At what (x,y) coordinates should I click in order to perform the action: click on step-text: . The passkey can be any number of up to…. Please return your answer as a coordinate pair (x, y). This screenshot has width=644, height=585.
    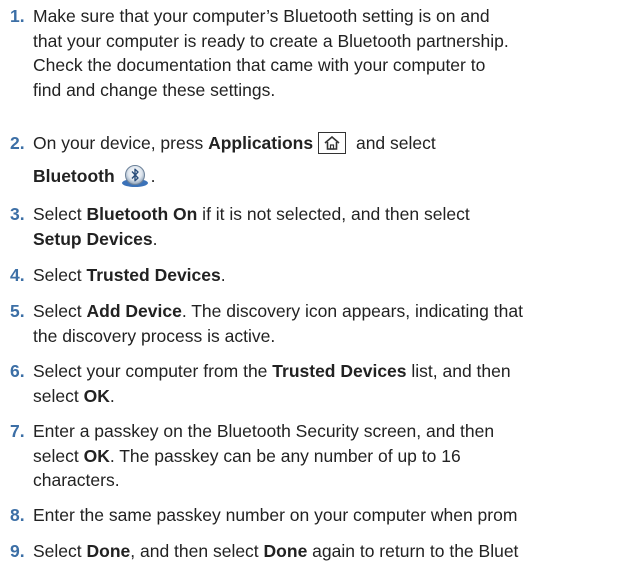
    Looking at the image, I should click on (285, 455).